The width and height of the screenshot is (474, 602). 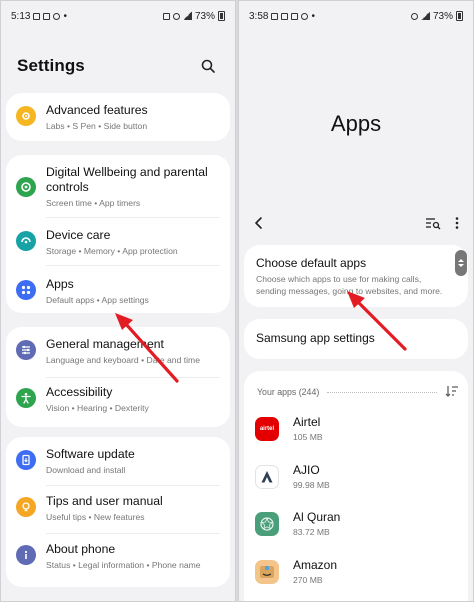 I want to click on amazon-icon, so click(x=267, y=572).